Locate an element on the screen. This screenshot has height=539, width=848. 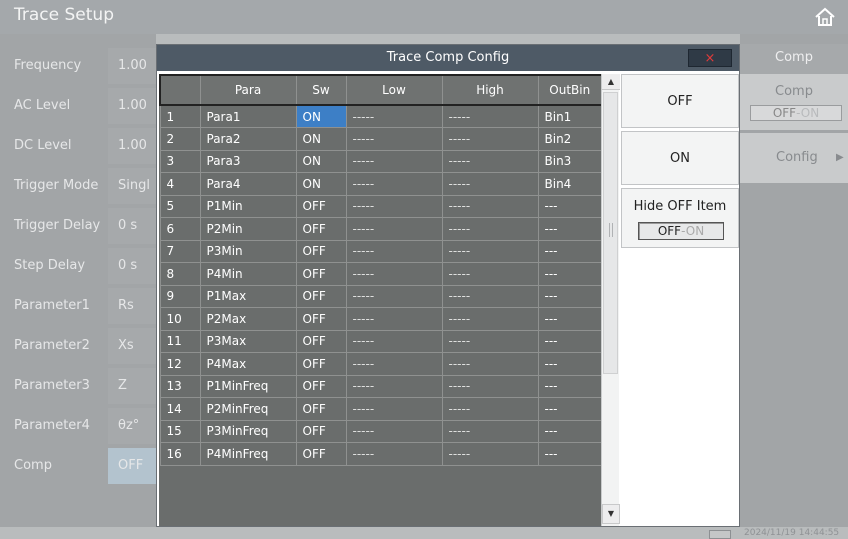
left-item-trigger-delay: Trigger Delay 0 s is located at coordinates (78, 226).